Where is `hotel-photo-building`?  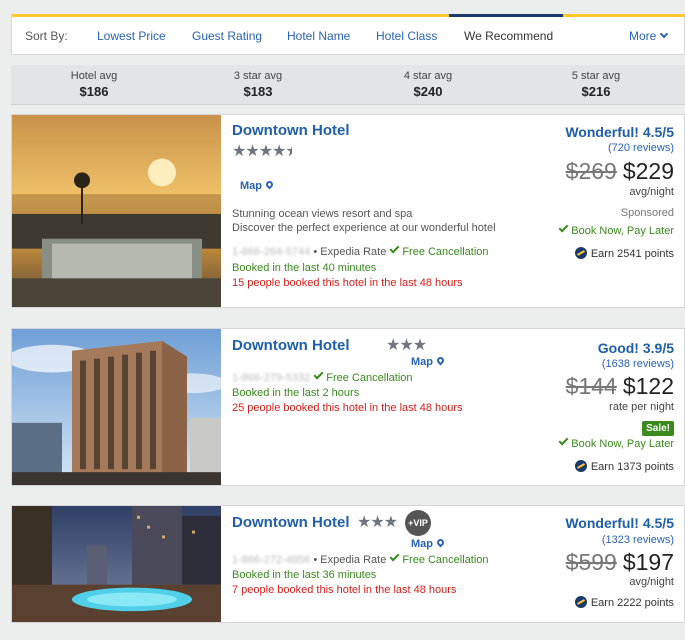 hotel-photo-building is located at coordinates (116, 407).